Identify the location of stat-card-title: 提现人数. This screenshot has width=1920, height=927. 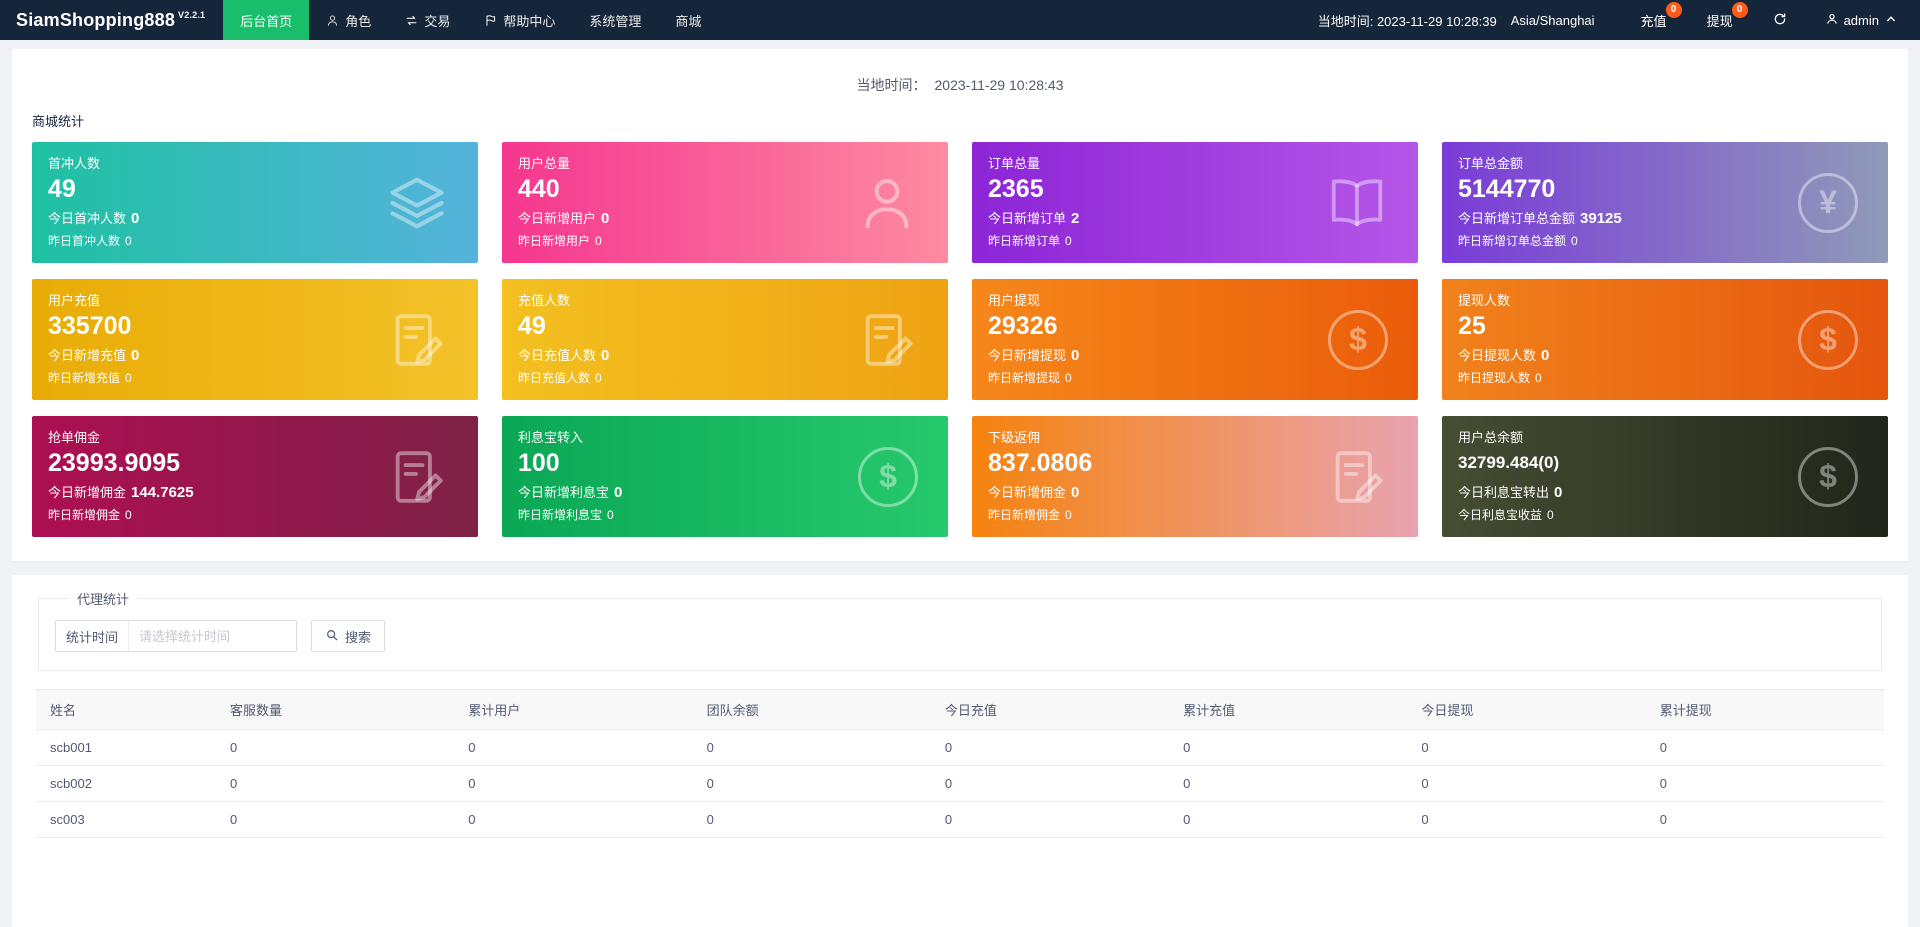
(1484, 300).